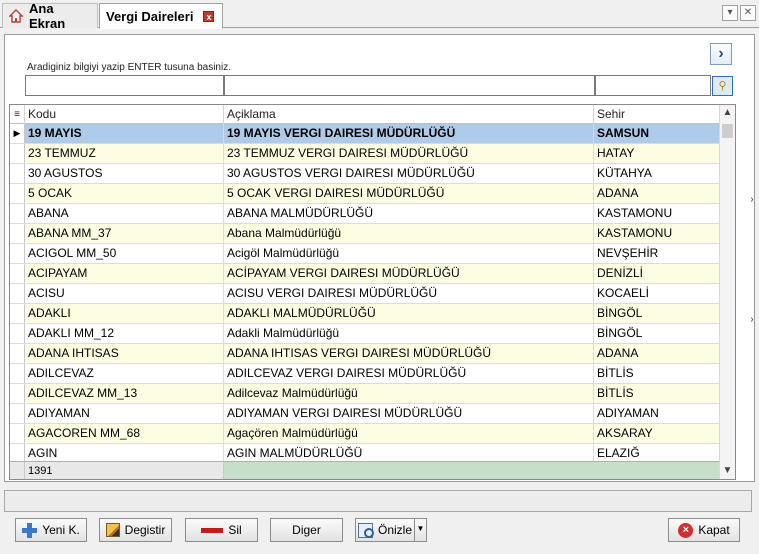 The height and width of the screenshot is (554, 759). I want to click on search-description-input, so click(409, 85).